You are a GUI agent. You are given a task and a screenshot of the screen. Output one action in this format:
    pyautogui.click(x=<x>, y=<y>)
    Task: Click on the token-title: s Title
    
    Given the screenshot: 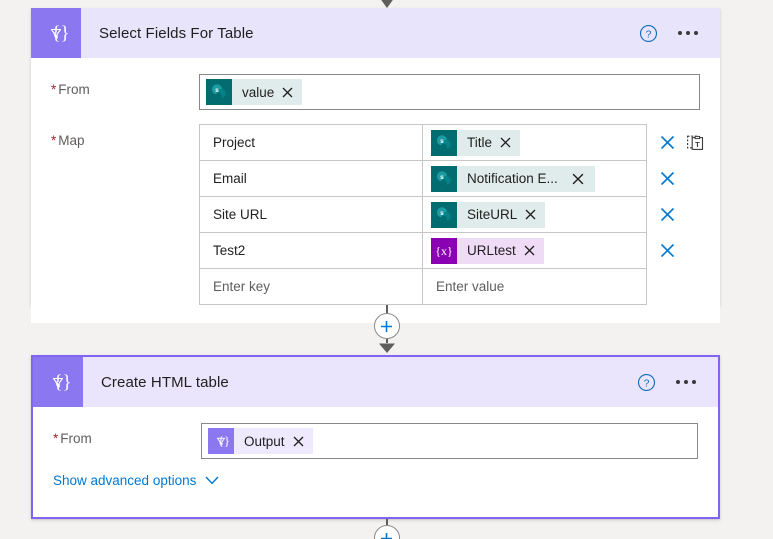 What is the action you would take?
    pyautogui.click(x=476, y=142)
    